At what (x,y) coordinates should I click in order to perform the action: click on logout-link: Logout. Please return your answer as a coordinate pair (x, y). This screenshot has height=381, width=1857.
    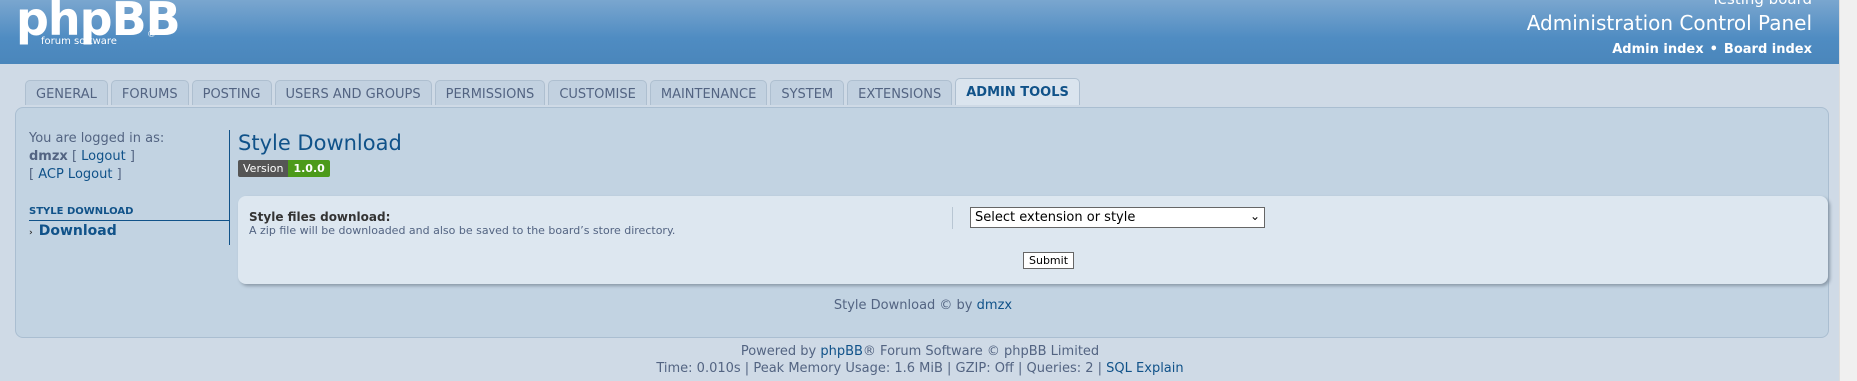
    Looking at the image, I should click on (103, 156).